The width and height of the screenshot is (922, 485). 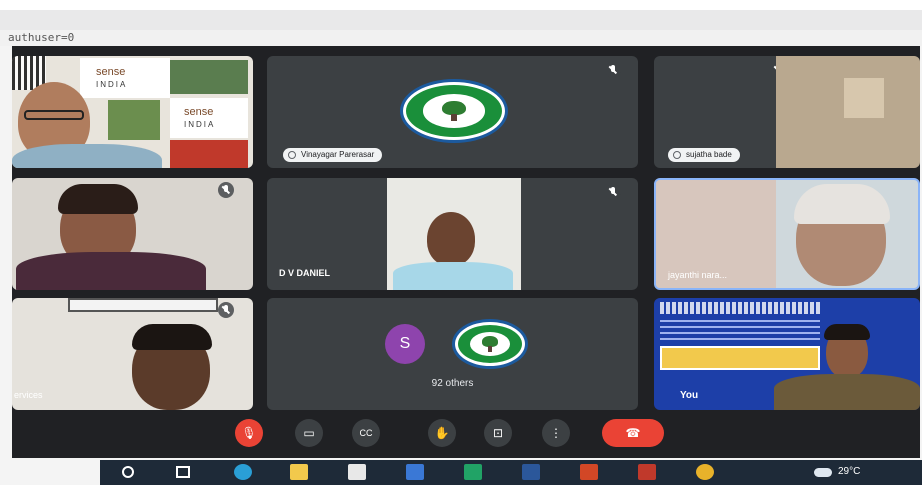 I want to click on participant-tile-vinayagar: Vinayagar Parerasar, so click(x=452, y=112).